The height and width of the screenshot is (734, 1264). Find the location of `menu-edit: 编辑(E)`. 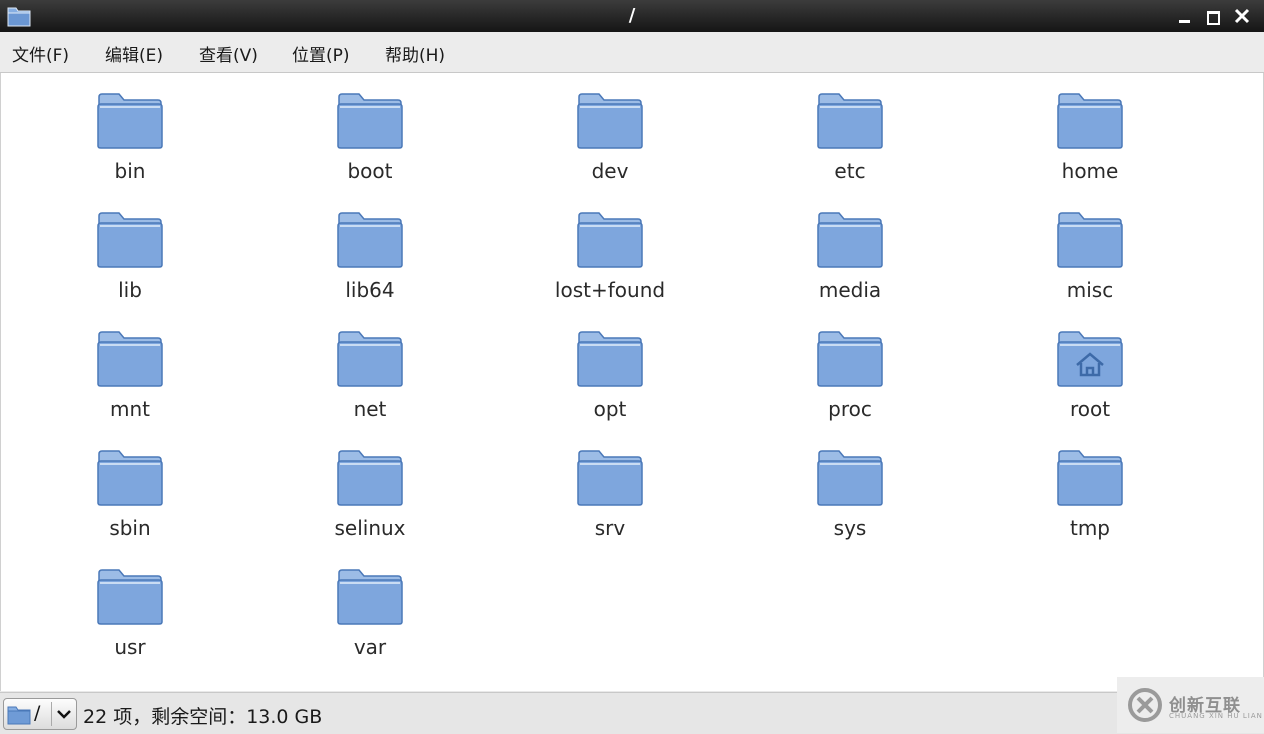

menu-edit: 编辑(E) is located at coordinates (134, 53).